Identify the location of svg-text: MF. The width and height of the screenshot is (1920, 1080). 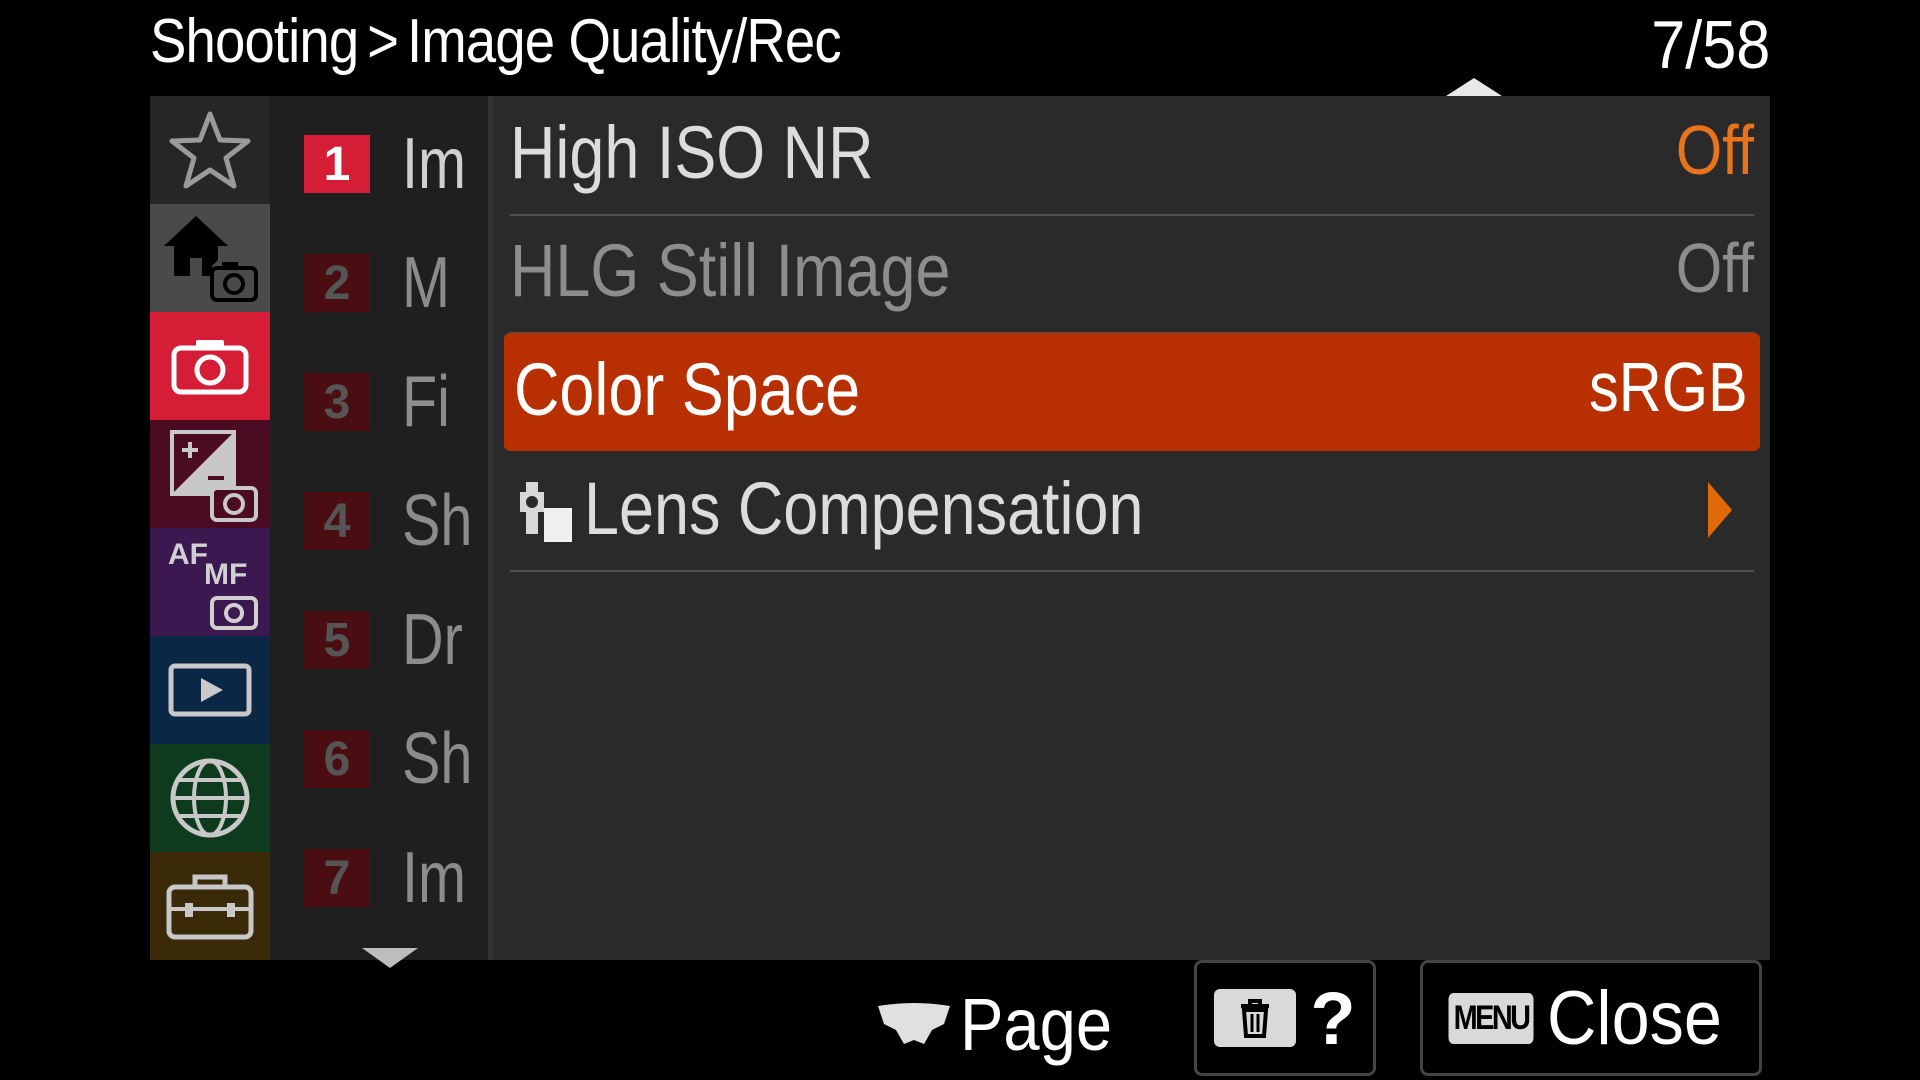
(225, 574).